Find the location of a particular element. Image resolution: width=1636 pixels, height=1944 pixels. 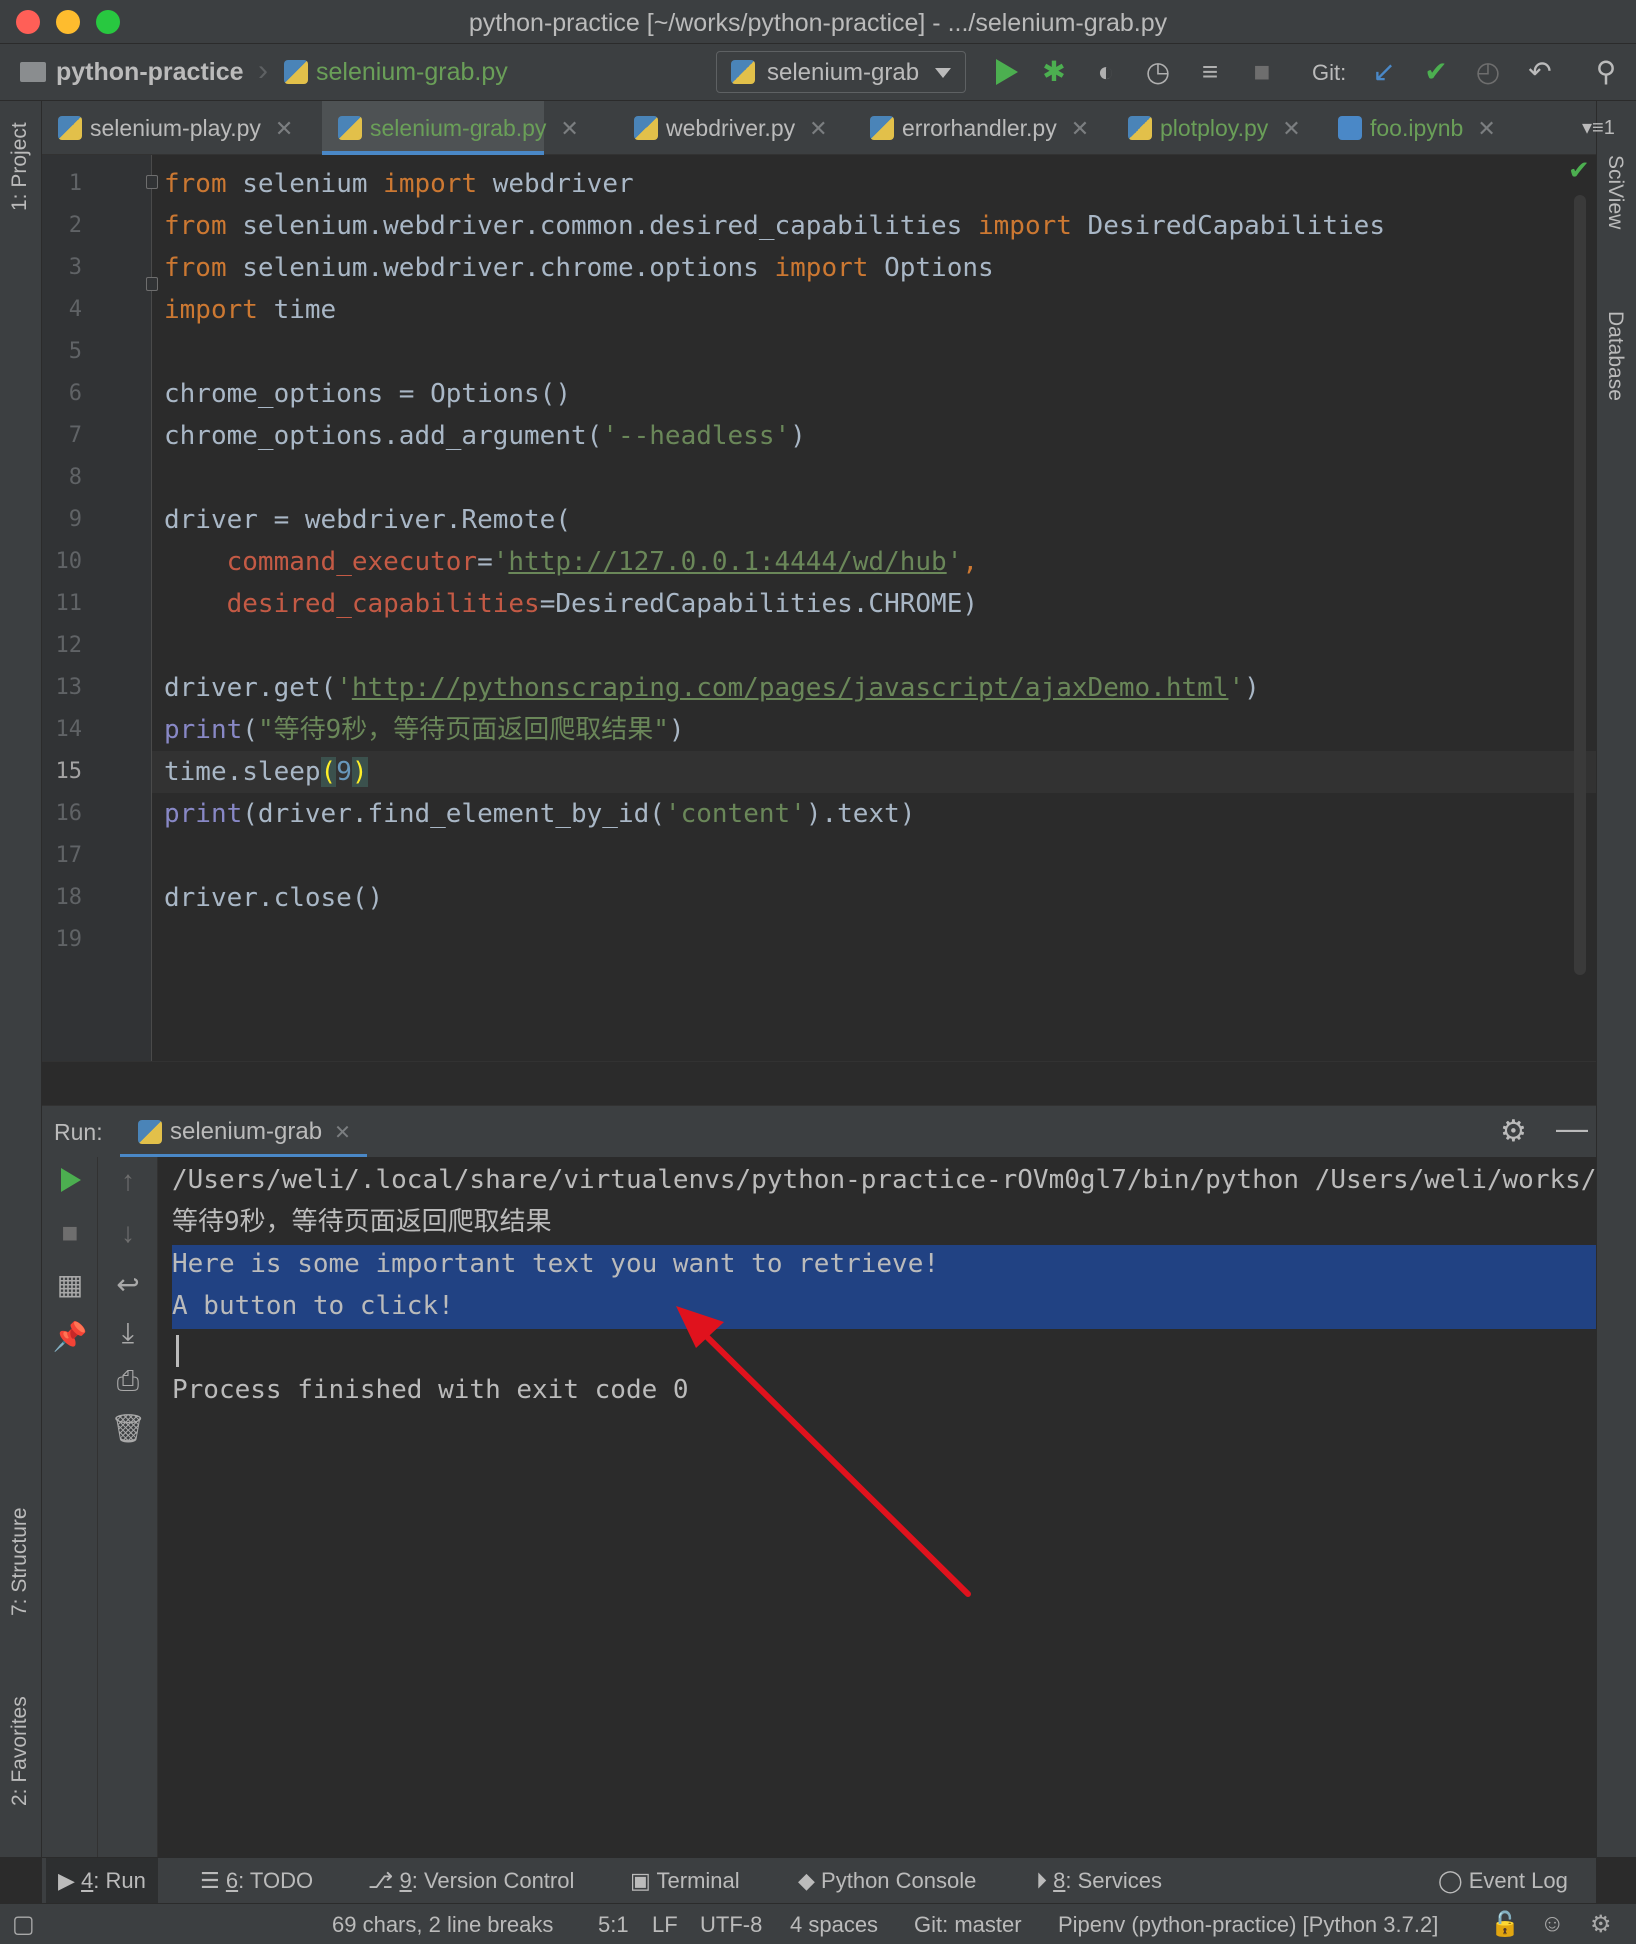

python-icon: ◆ is located at coordinates (806, 1880).